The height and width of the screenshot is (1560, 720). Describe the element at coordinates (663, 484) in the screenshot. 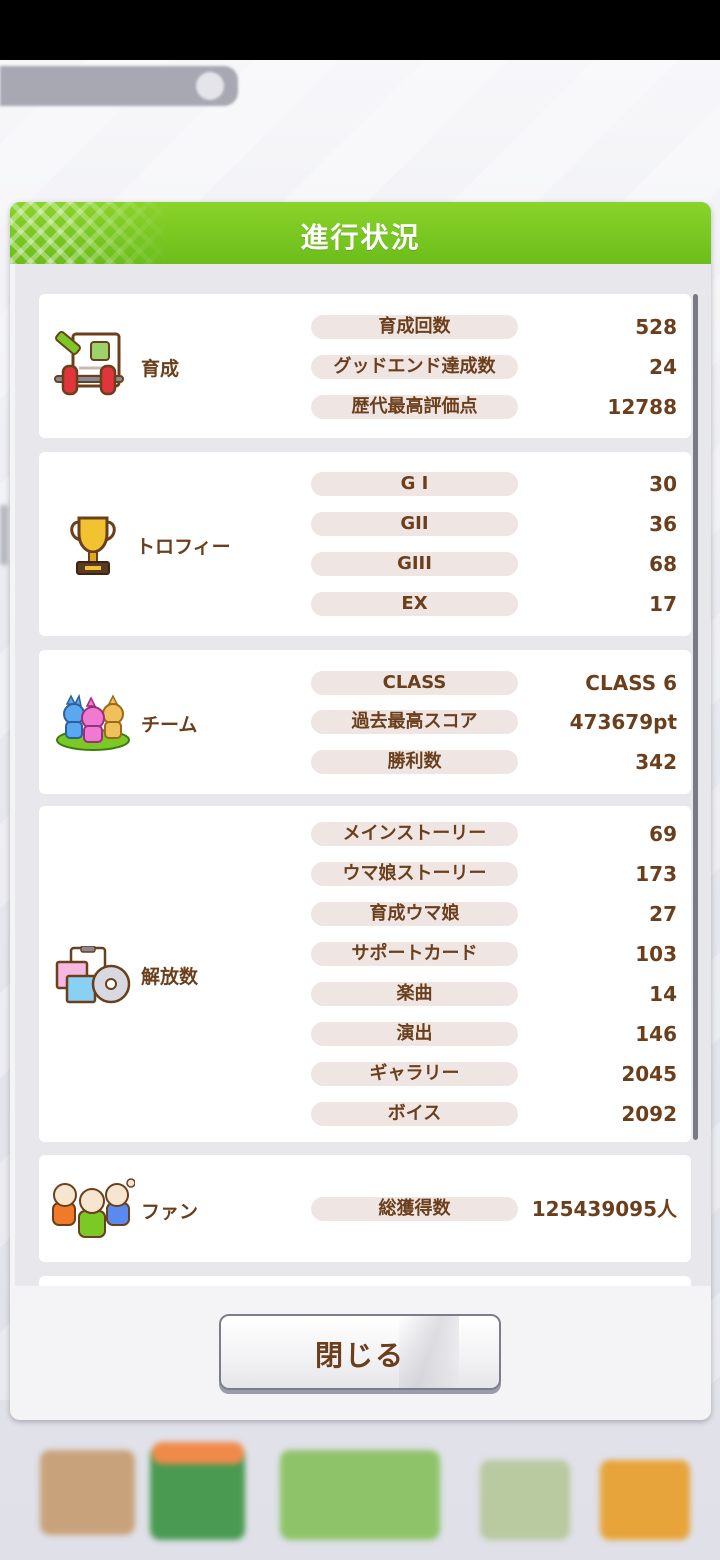

I see `stat-value: 30` at that location.